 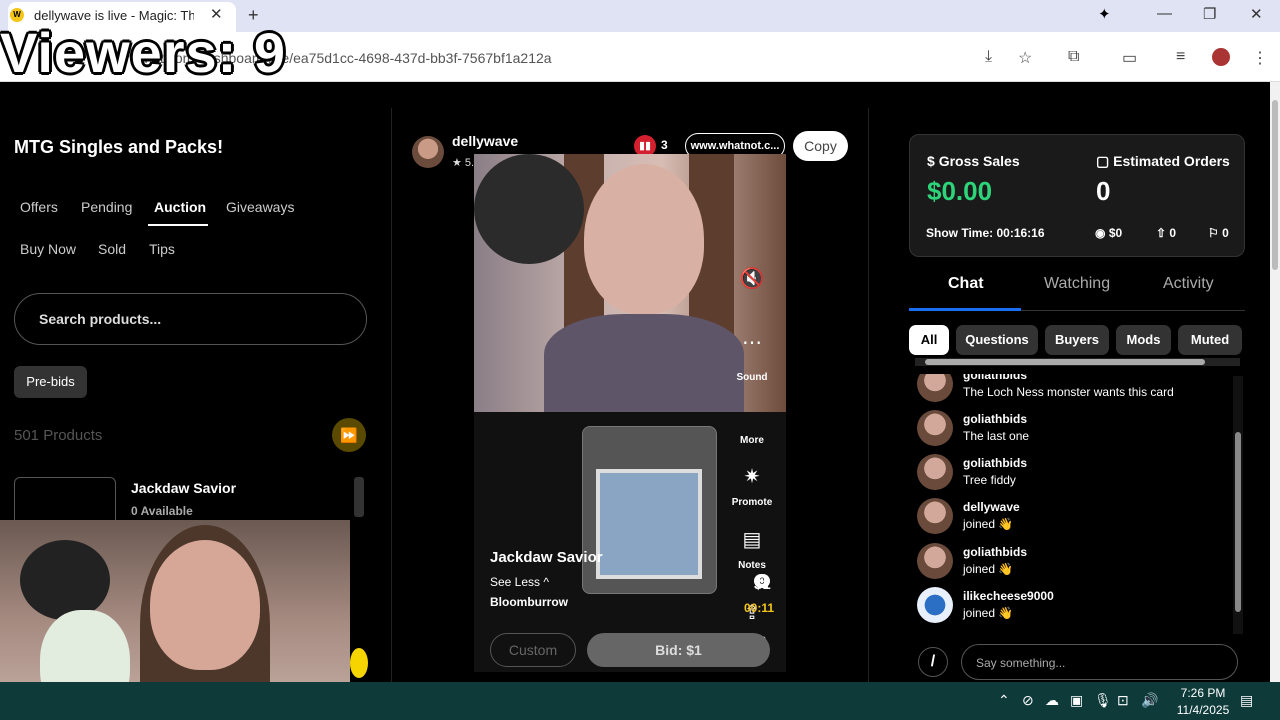 What do you see at coordinates (349, 435) in the screenshot?
I see `fast-forward-icon: ⏩` at bounding box center [349, 435].